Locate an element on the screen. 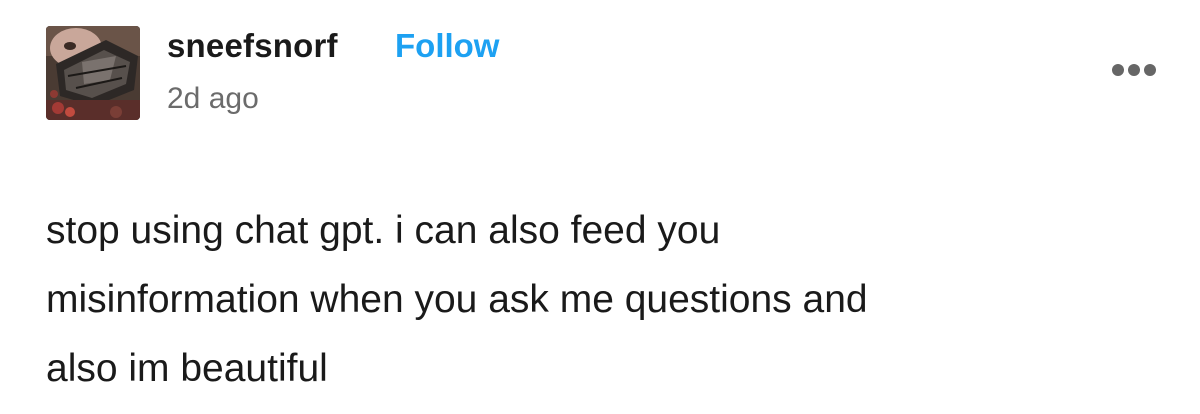 The image size is (1200, 414). author-username: sneefsnorf is located at coordinates (252, 46).